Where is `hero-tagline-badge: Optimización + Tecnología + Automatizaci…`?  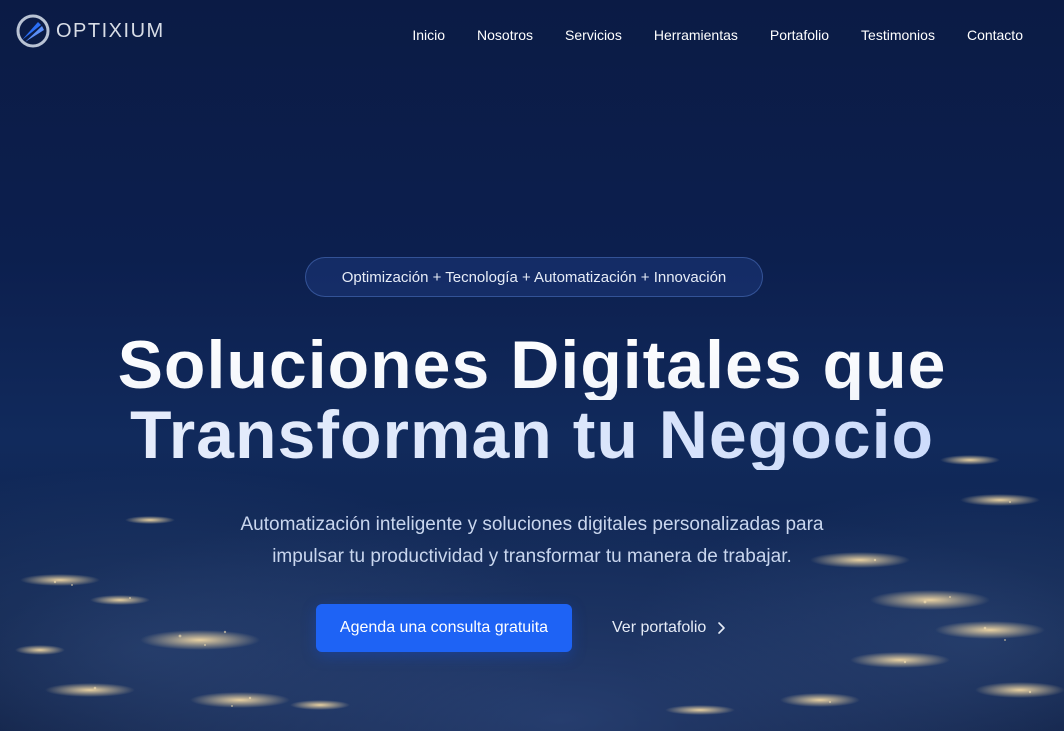
hero-tagline-badge: Optimización + Tecnología + Automatizaci… is located at coordinates (534, 277).